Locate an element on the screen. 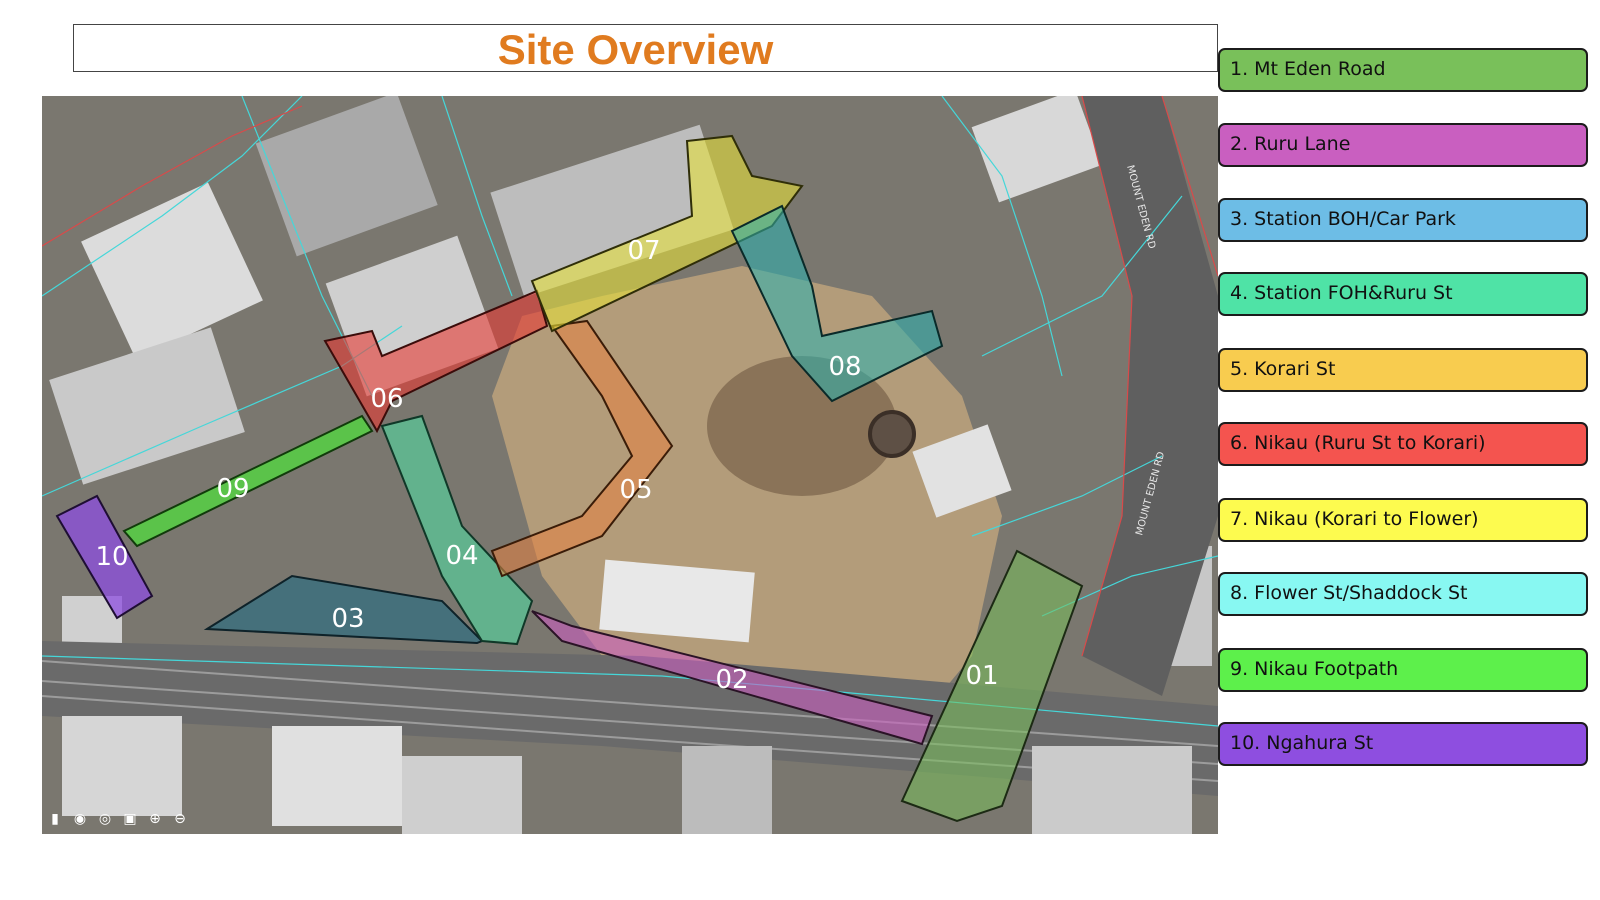 This screenshot has height=900, width=1600. legend-item-station-boh: 3. Station BOH/Car Park is located at coordinates (1403, 220).